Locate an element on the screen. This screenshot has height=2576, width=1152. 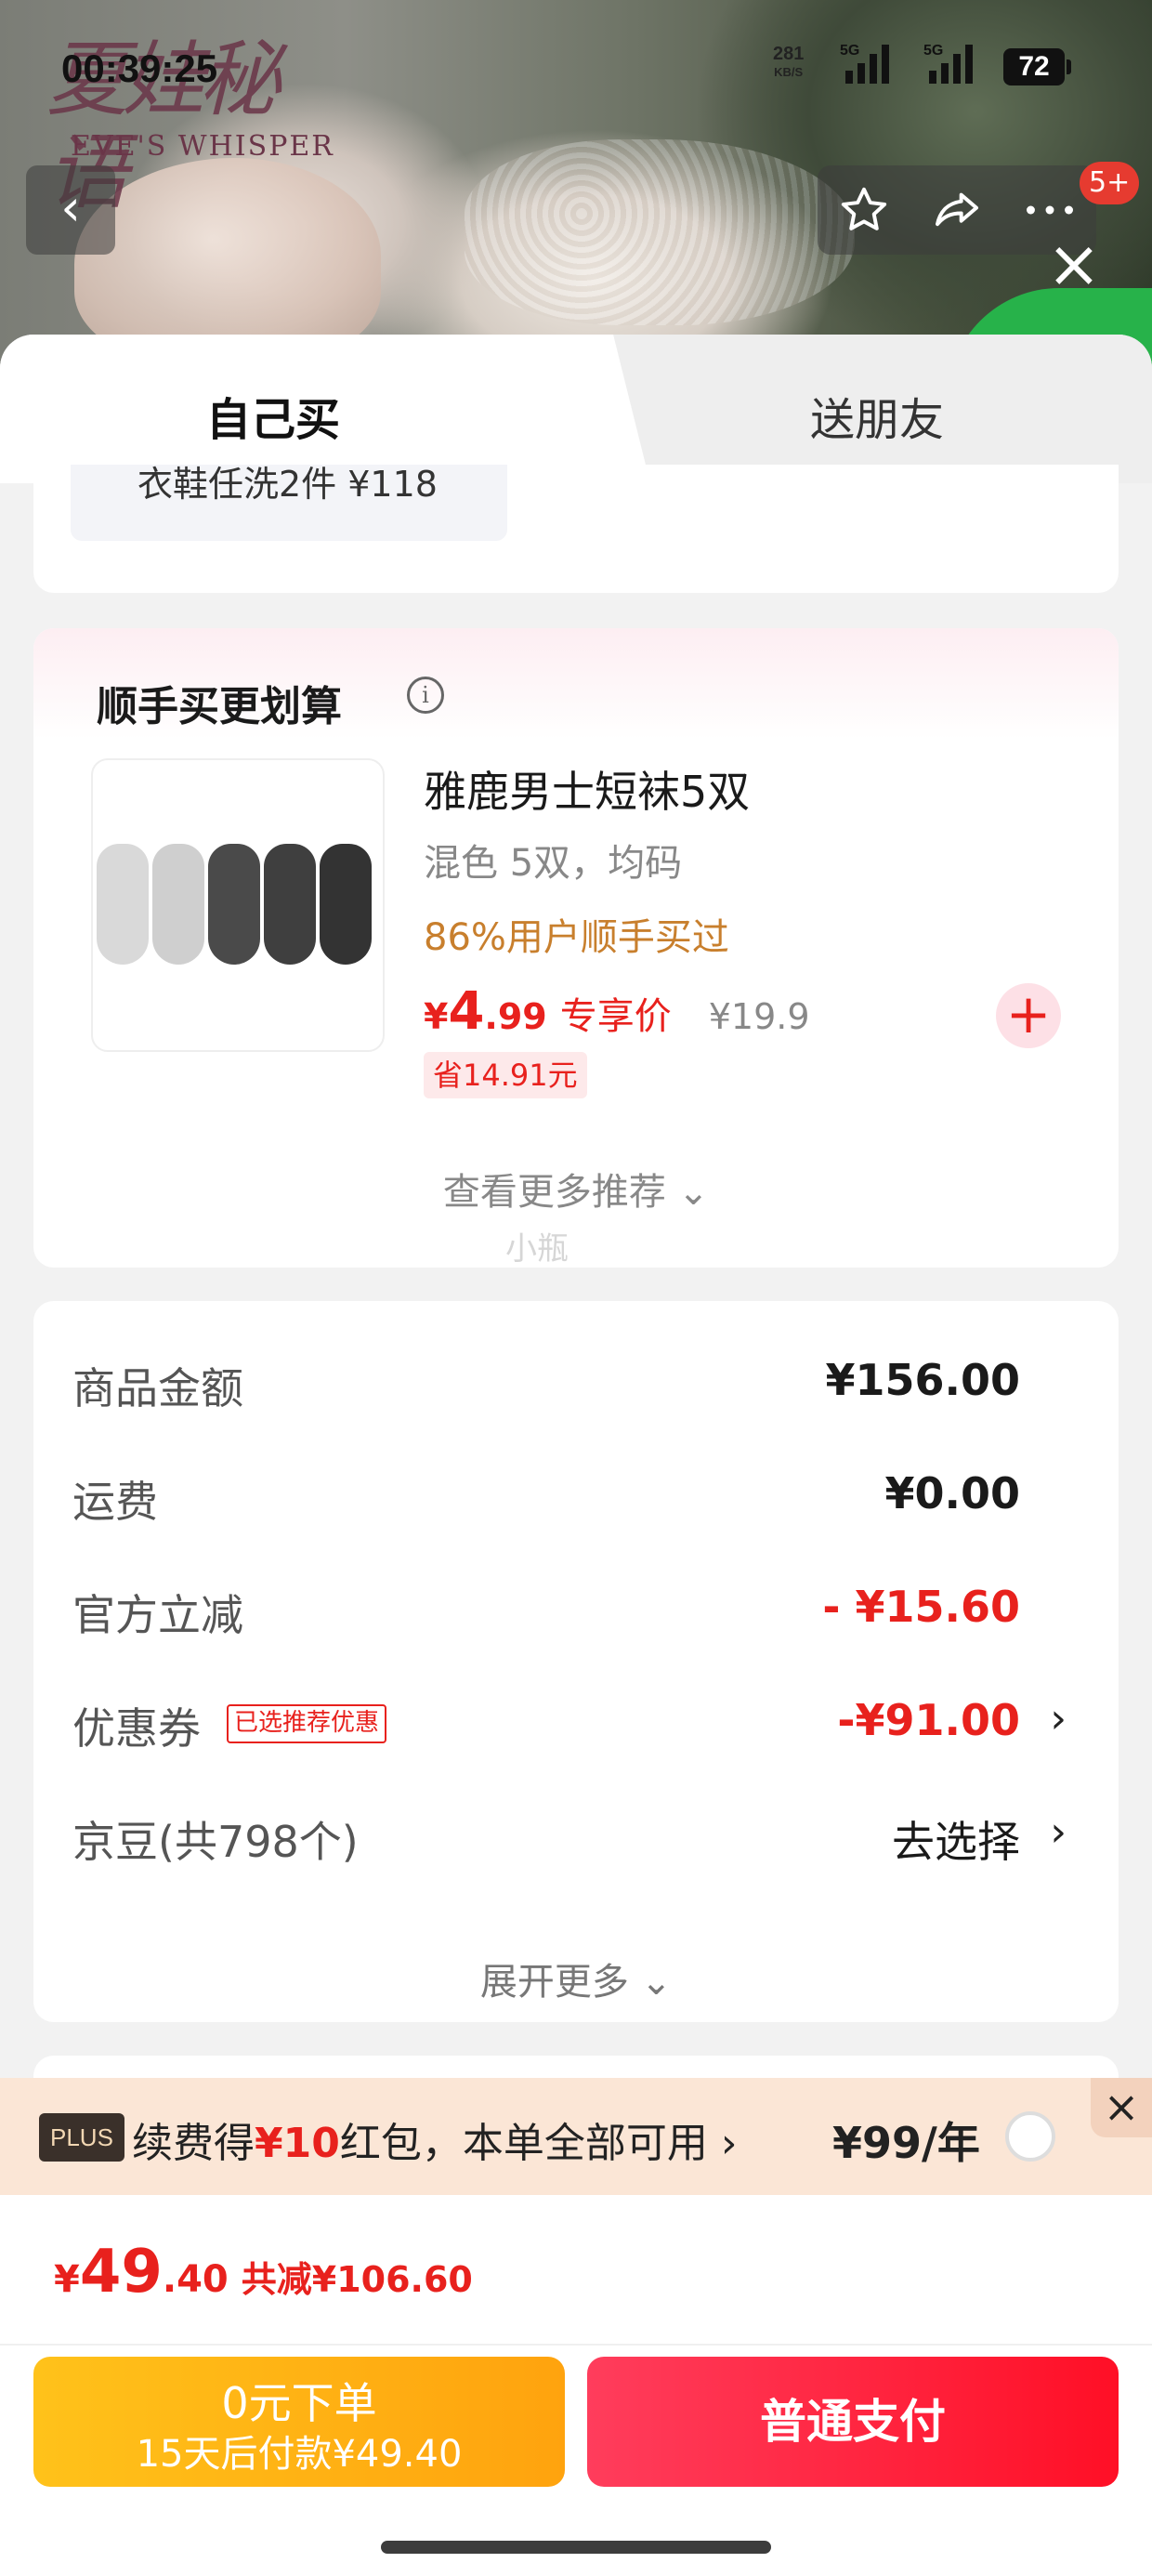
price-currency: ¥ is located at coordinates (436, 1016).